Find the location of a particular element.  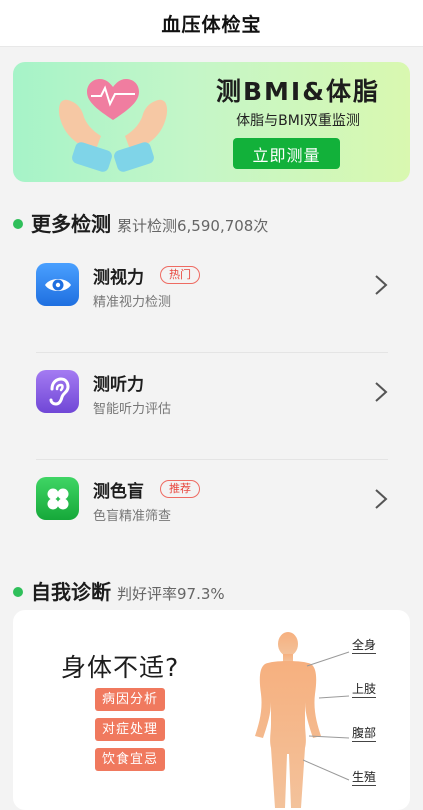

symptom-treatment-button: 对症处理 is located at coordinates (130, 729).